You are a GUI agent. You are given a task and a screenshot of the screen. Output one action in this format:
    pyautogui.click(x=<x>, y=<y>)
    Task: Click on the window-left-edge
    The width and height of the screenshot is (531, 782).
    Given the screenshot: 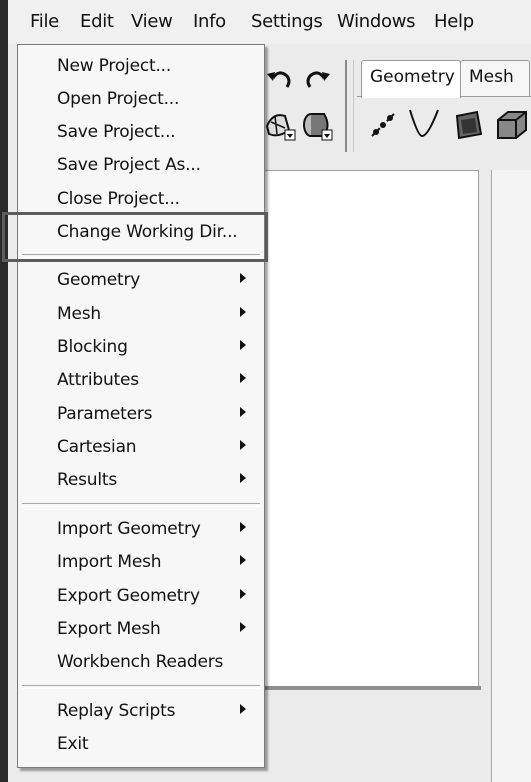 What is the action you would take?
    pyautogui.click(x=4, y=391)
    